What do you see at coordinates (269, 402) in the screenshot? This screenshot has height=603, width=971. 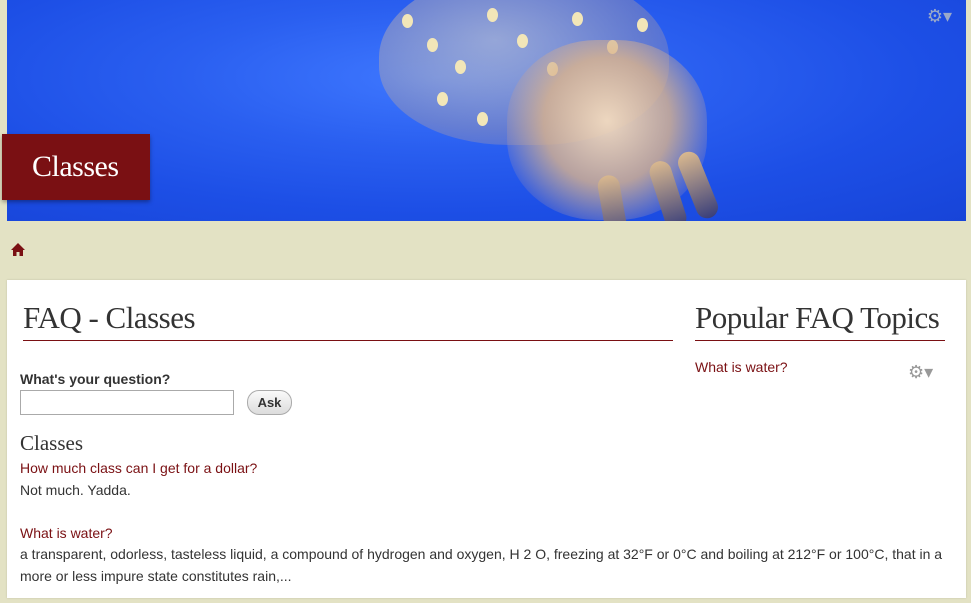 I see `ask-button: Ask` at bounding box center [269, 402].